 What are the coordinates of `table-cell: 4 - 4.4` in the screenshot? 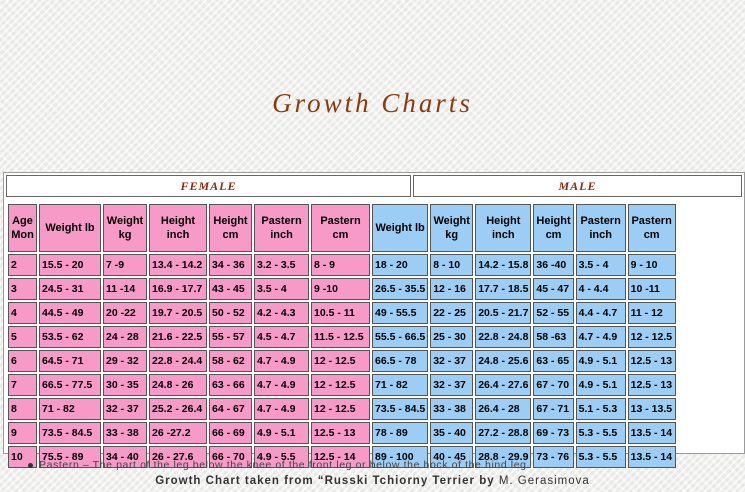 It's located at (600, 289).